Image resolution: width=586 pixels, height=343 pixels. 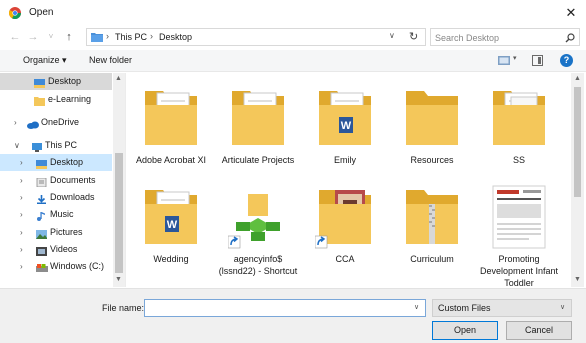 I want to click on open-button: Open, so click(x=465, y=330).